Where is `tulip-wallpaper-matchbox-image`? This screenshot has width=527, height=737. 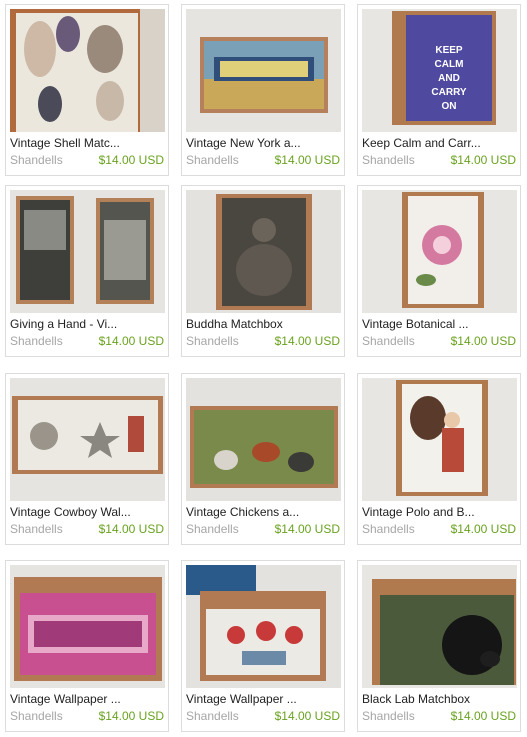 tulip-wallpaper-matchbox-image is located at coordinates (263, 626).